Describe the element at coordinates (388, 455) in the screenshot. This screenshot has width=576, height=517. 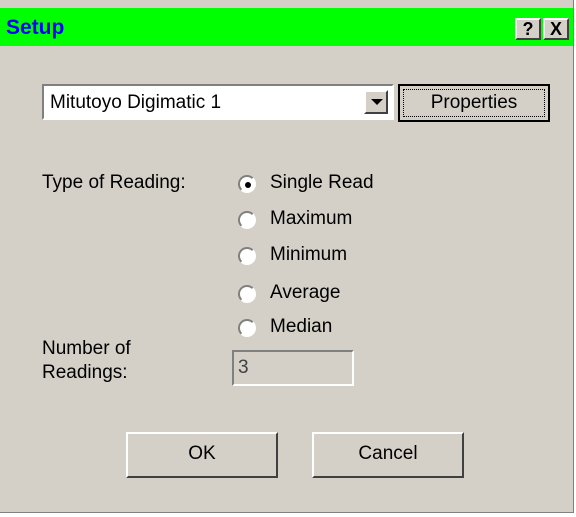
I see `cancel-button: Cancel` at that location.